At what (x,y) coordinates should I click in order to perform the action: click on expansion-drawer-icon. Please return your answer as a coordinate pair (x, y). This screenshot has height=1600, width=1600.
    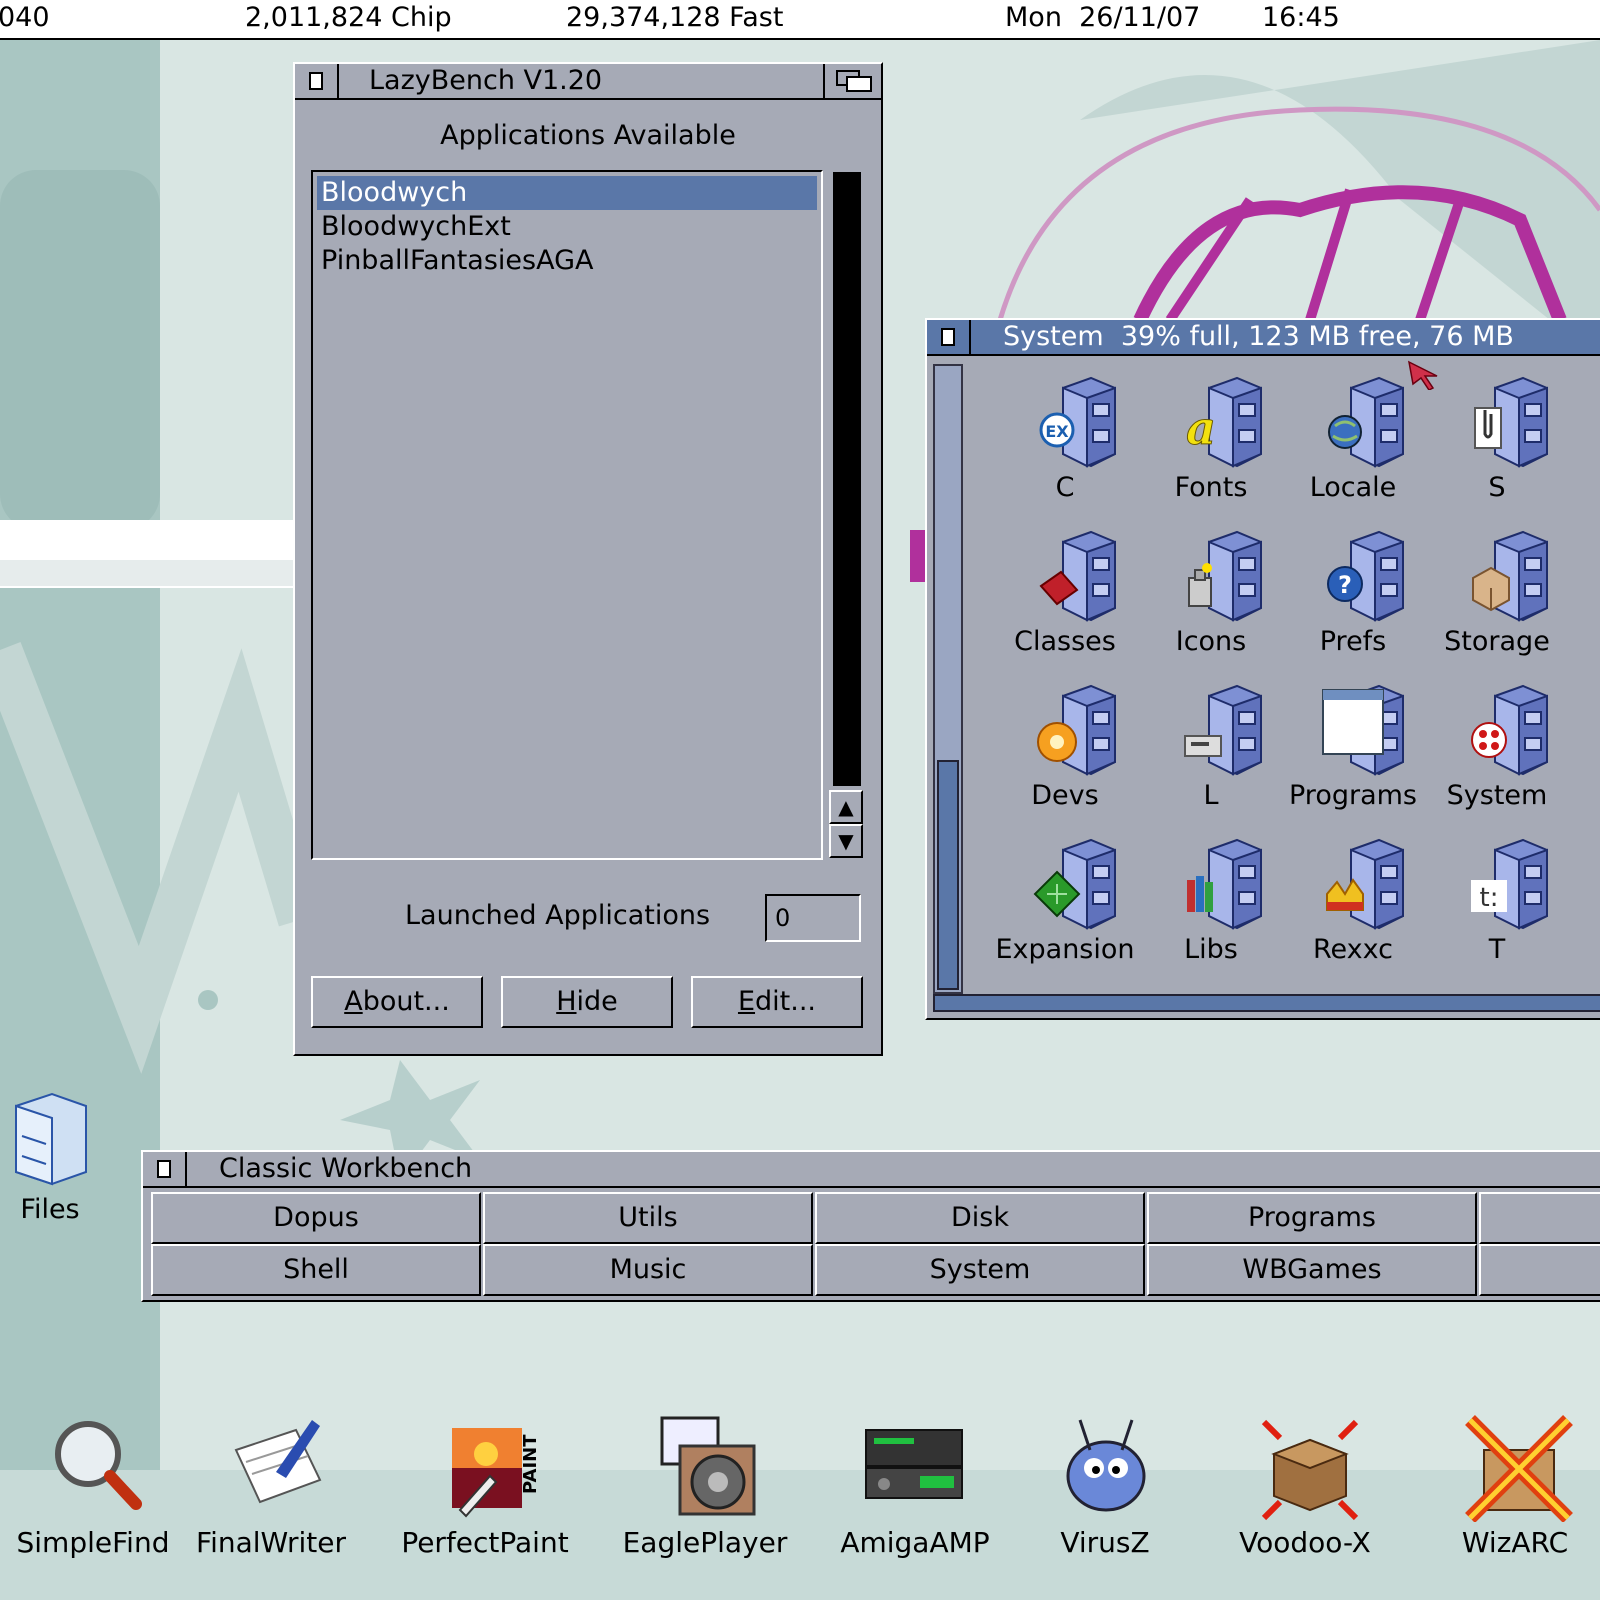
    Looking at the image, I should click on (1074, 884).